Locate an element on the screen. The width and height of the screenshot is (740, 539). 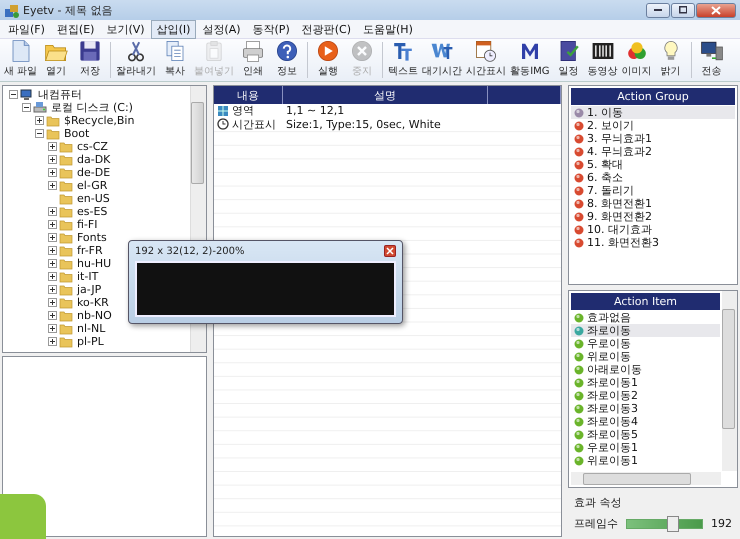
tree-item: nb-NO is located at coordinates (93, 315).